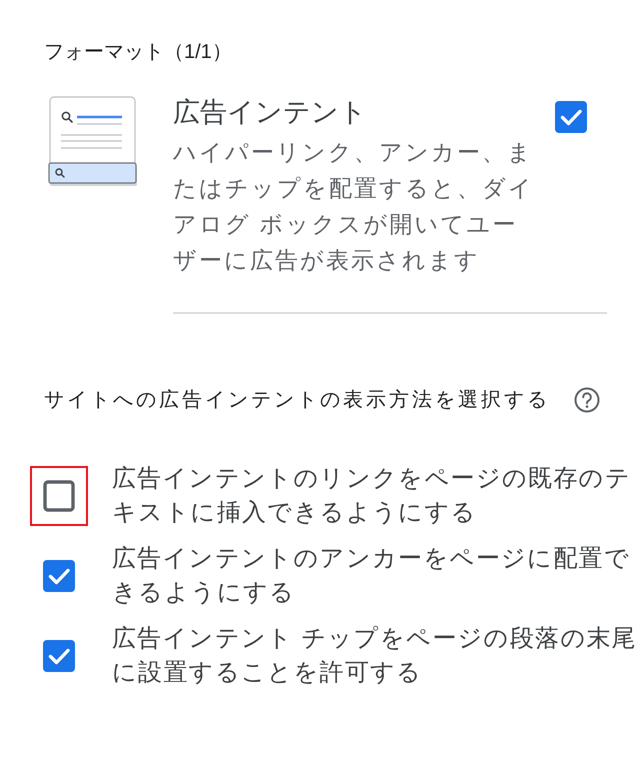  I want to click on format-description: ハイパーリンク、アンカー、またはチップを配置すると、ダイアログ ボックスが開いてユーザーに広告が表示されます, so click(354, 206).